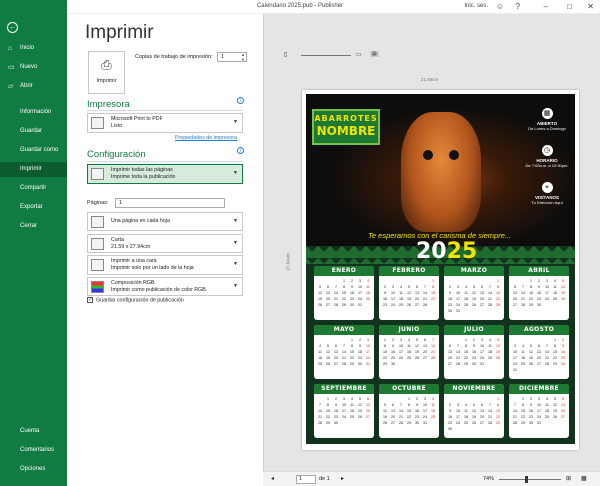  Describe the element at coordinates (500, 7) in the screenshot. I see `collab-icon: ☺` at that location.